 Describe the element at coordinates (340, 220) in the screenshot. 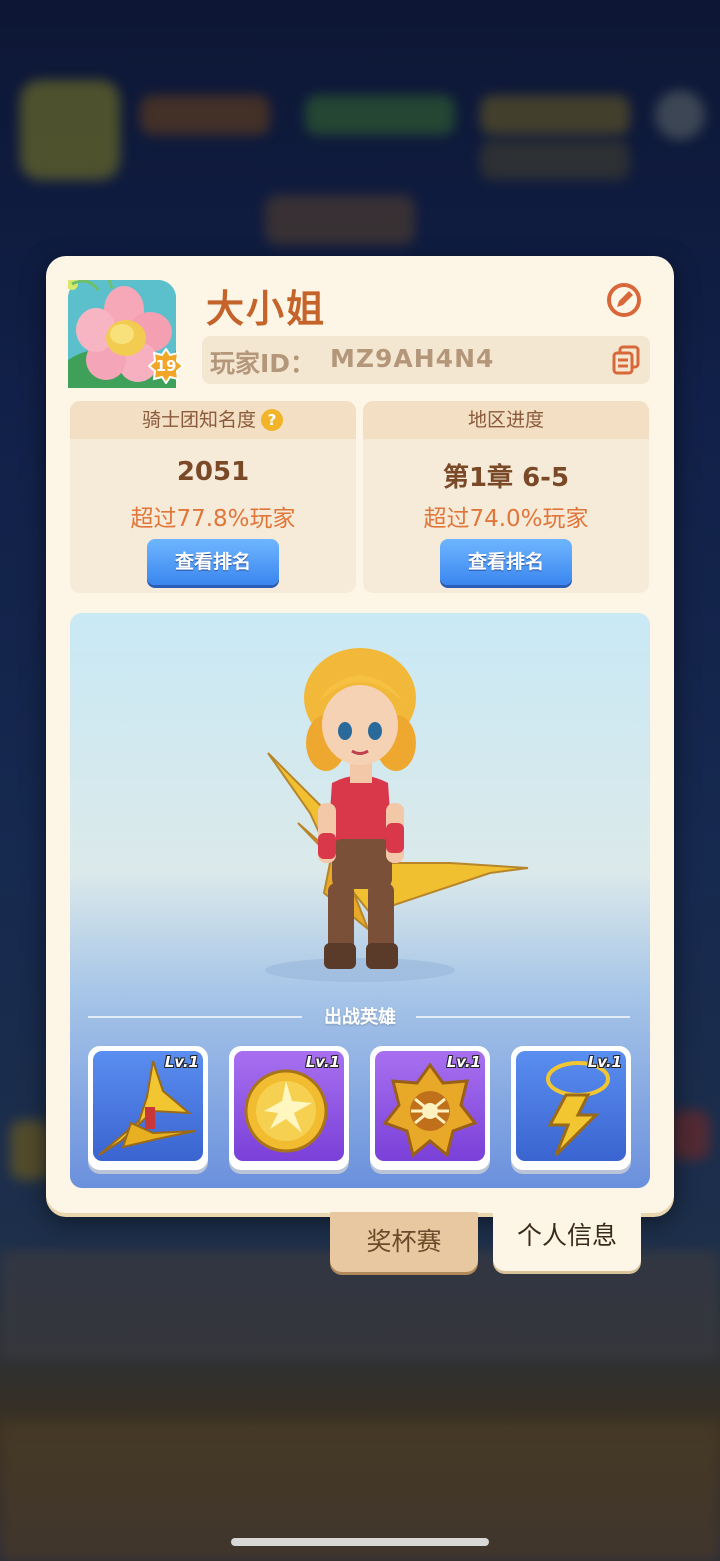

I see `background-banner` at that location.